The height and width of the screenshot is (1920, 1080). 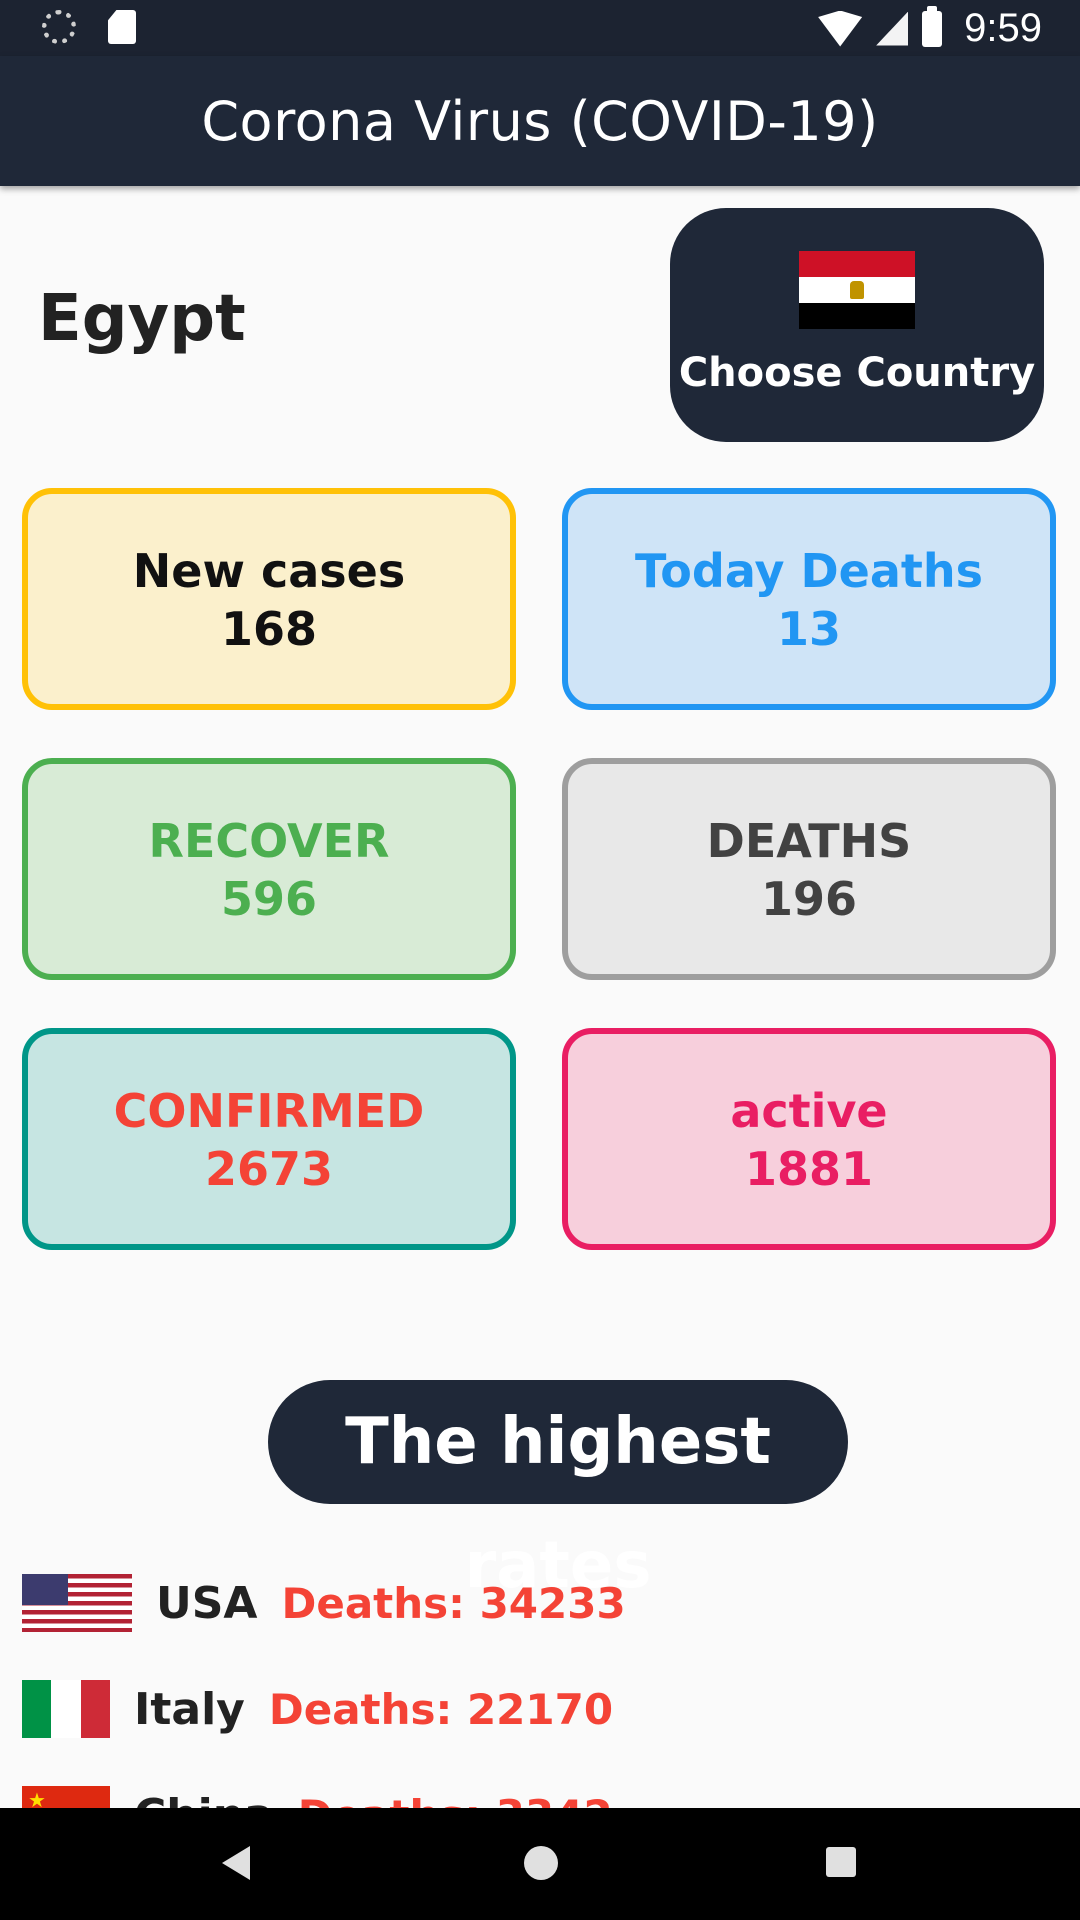 What do you see at coordinates (66, 1709) in the screenshot?
I see `italy-flag-icon` at bounding box center [66, 1709].